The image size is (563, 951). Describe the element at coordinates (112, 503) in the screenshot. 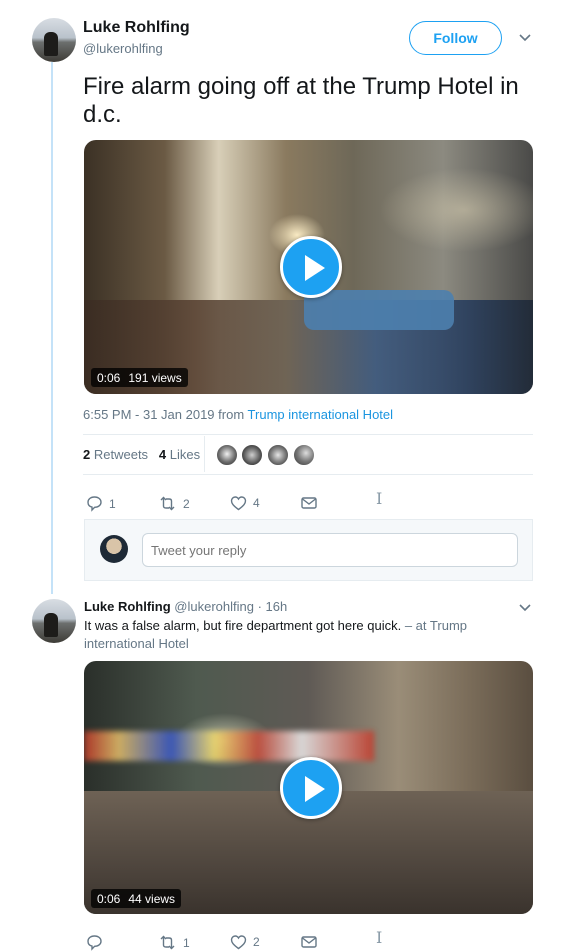

I see `reply-count: 1` at that location.